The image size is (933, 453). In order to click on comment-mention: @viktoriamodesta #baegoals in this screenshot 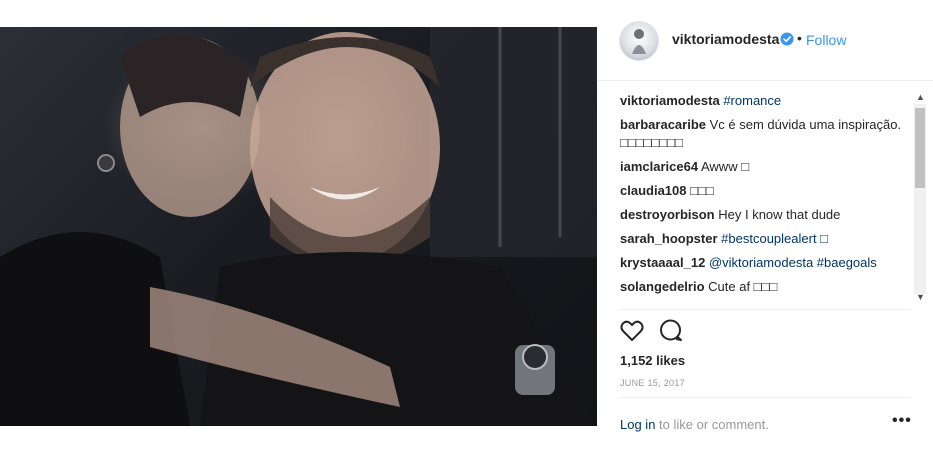, I will do `click(793, 262)`.